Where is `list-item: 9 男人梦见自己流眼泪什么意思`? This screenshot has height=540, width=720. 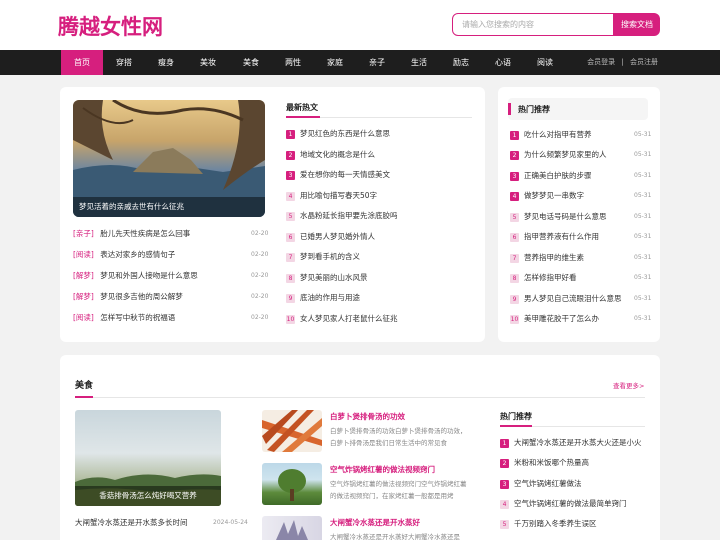 list-item: 9 男人梦见自己流眼泪什么意思 is located at coordinates (566, 299).